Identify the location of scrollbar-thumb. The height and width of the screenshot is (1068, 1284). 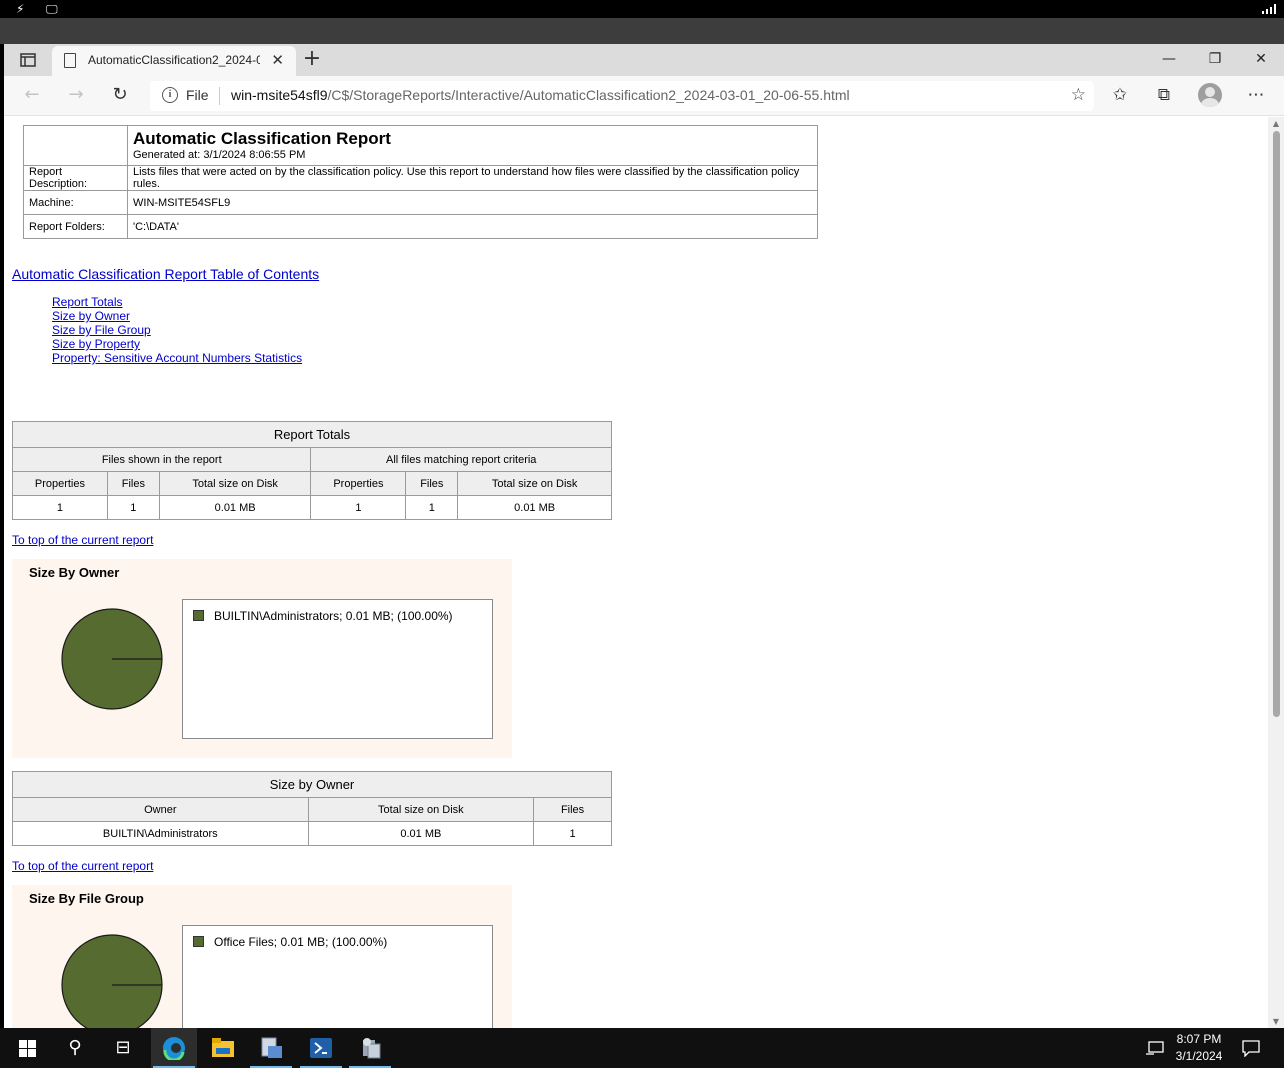
(1276, 424).